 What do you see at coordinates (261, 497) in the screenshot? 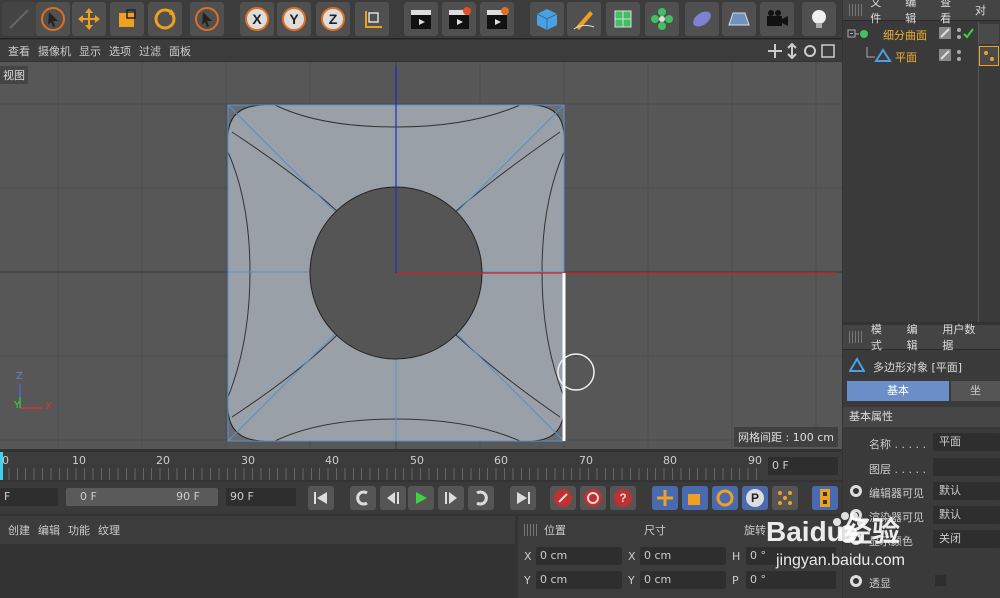
I see `end-frame-field: 90 F` at bounding box center [261, 497].